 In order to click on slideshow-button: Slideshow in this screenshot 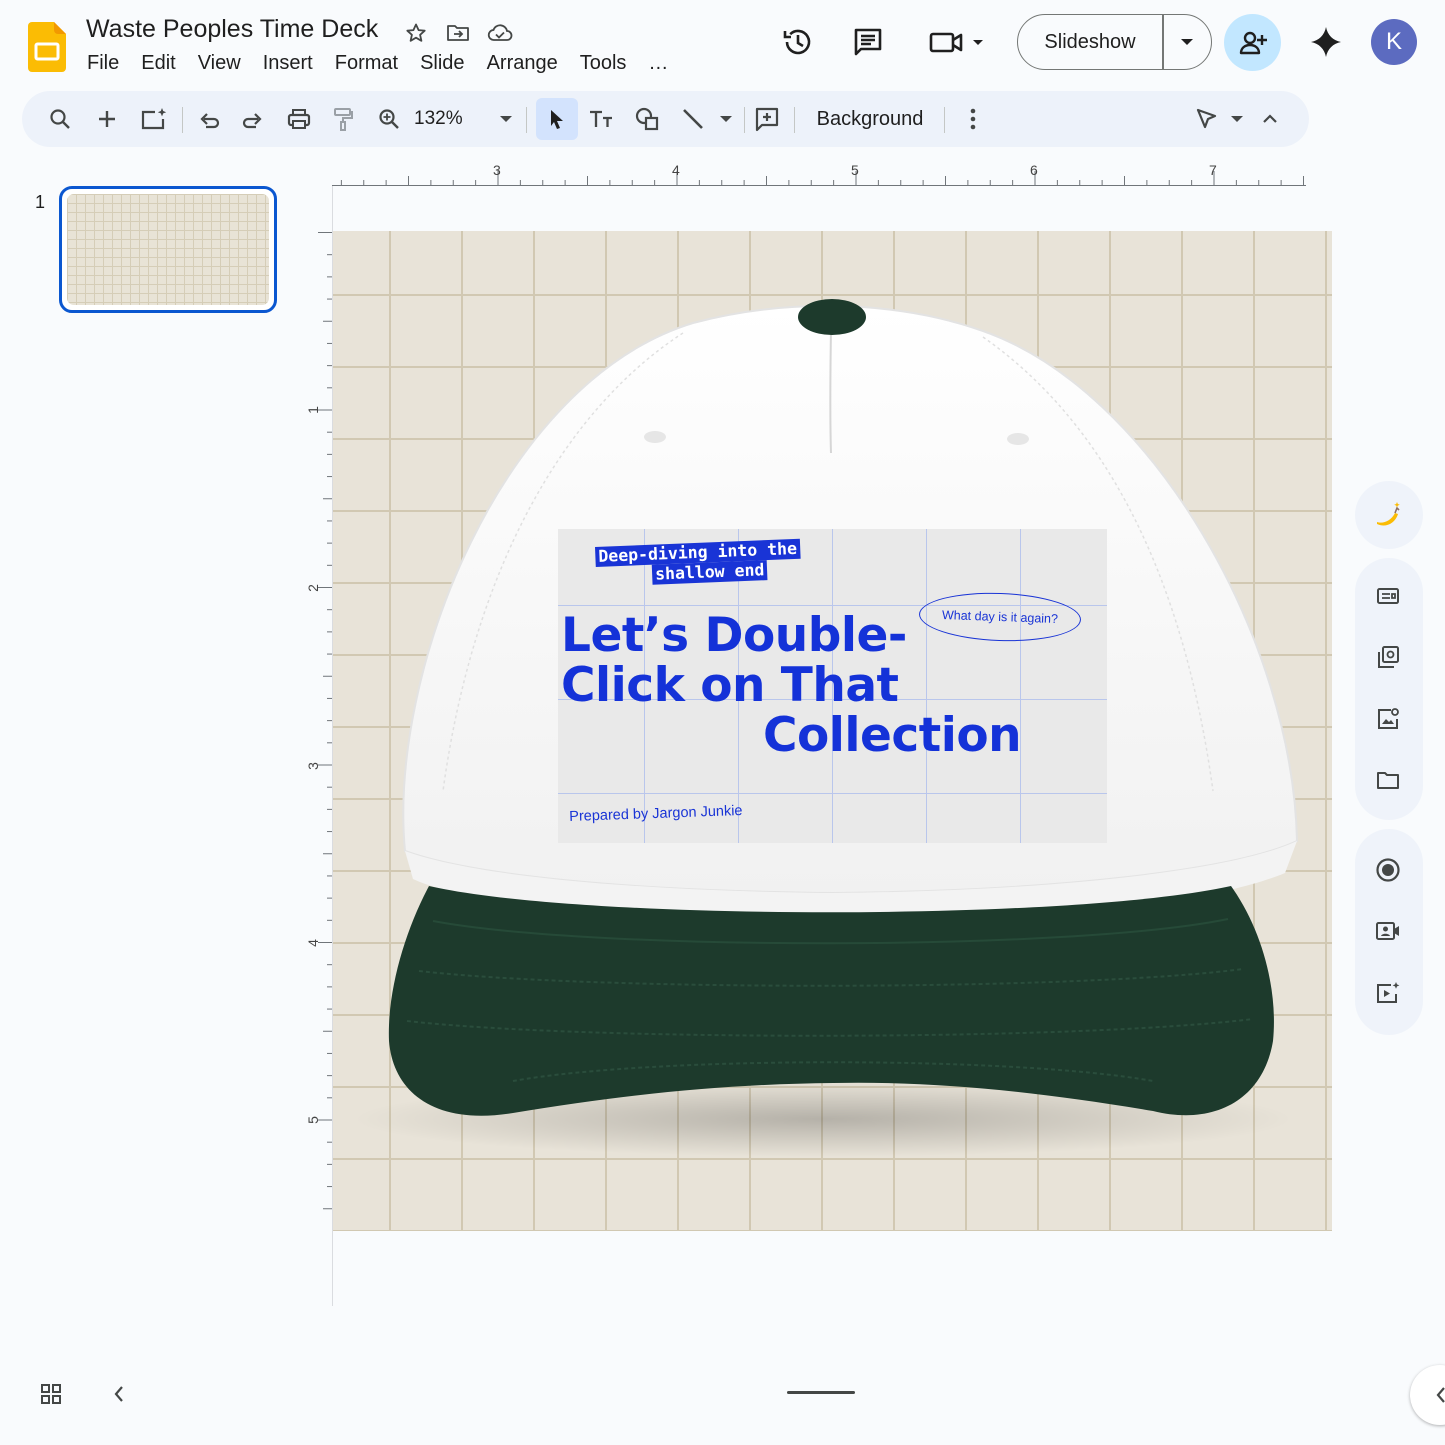, I will do `click(1114, 42)`.